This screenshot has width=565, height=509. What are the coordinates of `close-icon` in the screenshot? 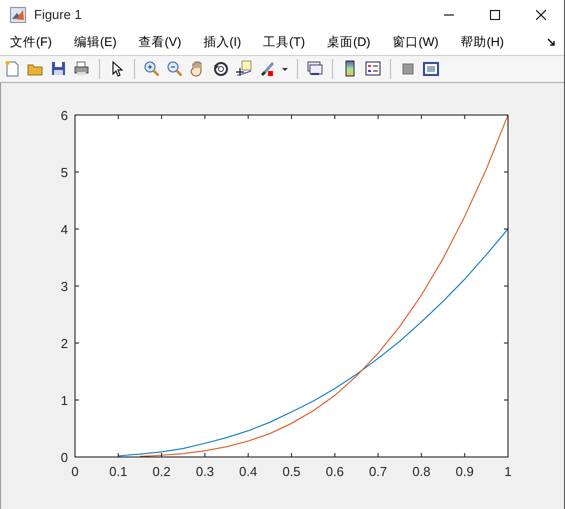 It's located at (541, 15).